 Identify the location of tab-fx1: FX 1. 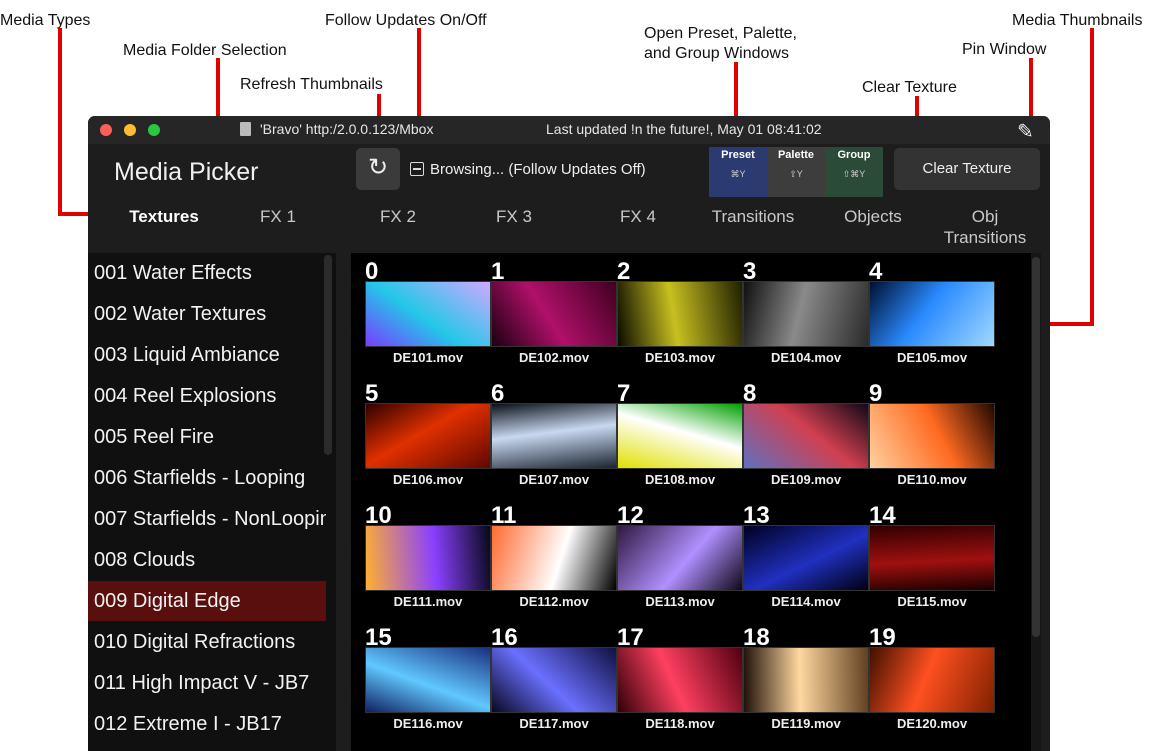
(278, 216).